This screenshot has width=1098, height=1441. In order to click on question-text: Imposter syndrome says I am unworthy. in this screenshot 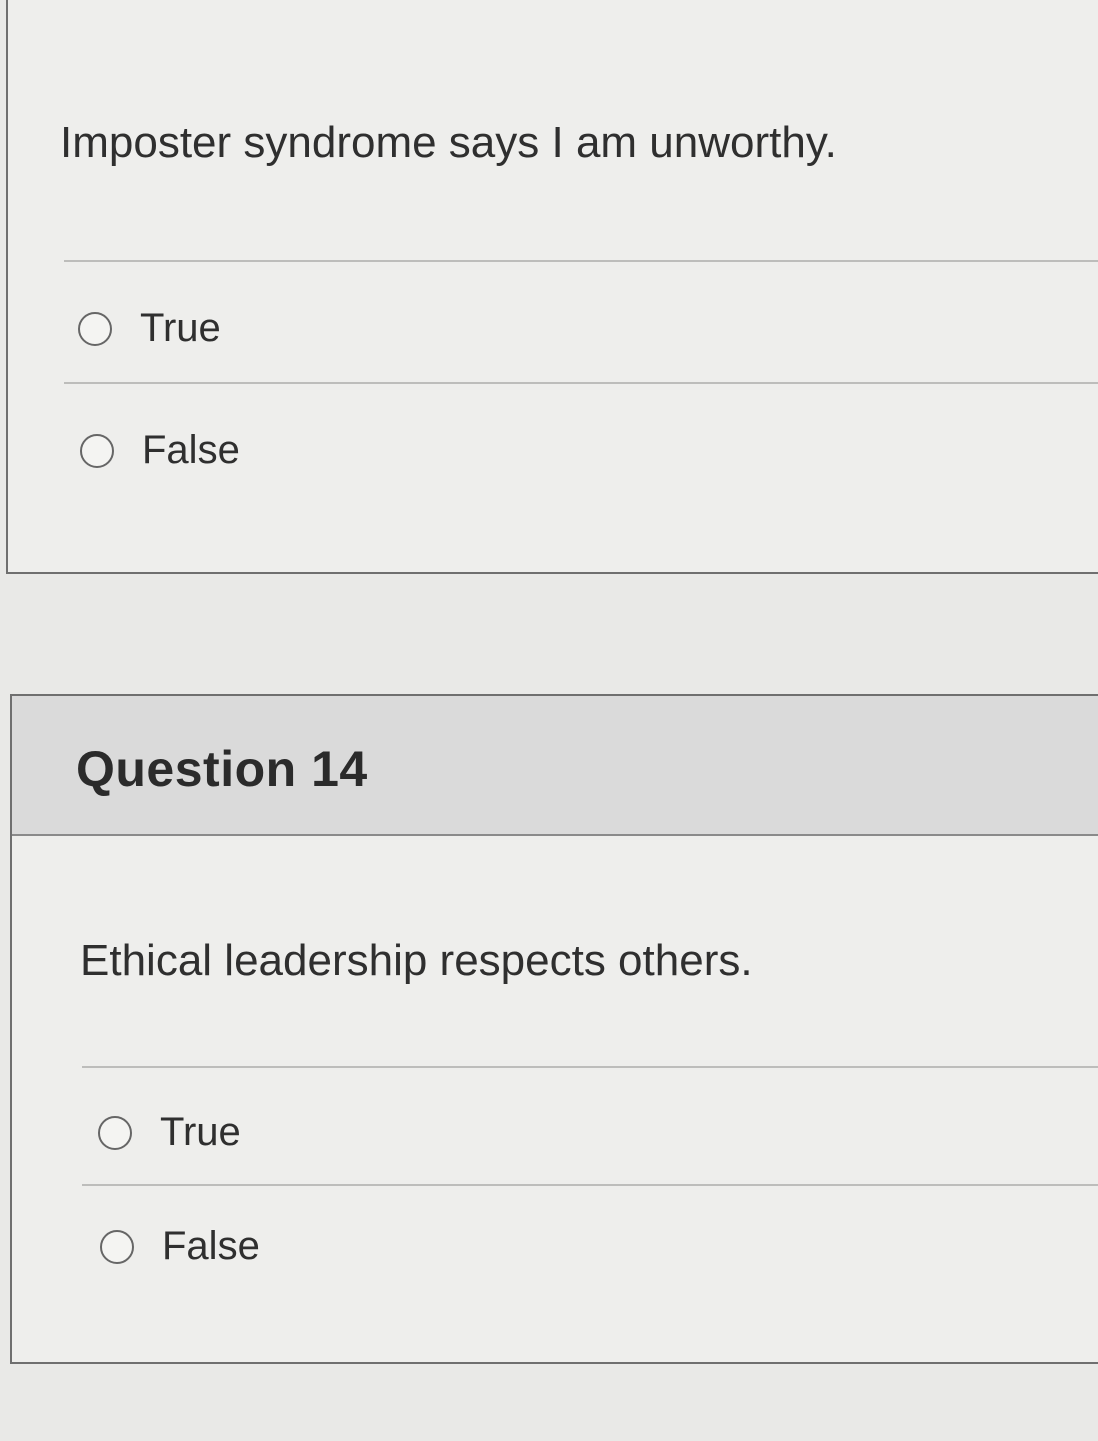, I will do `click(448, 142)`.